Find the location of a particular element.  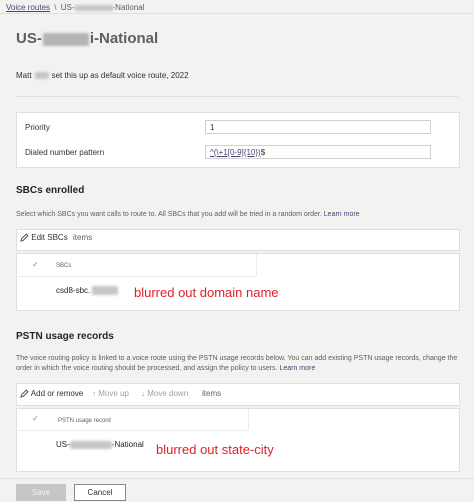

sbcs-enrolled-heading: SBCs enrolled is located at coordinates (50, 190).